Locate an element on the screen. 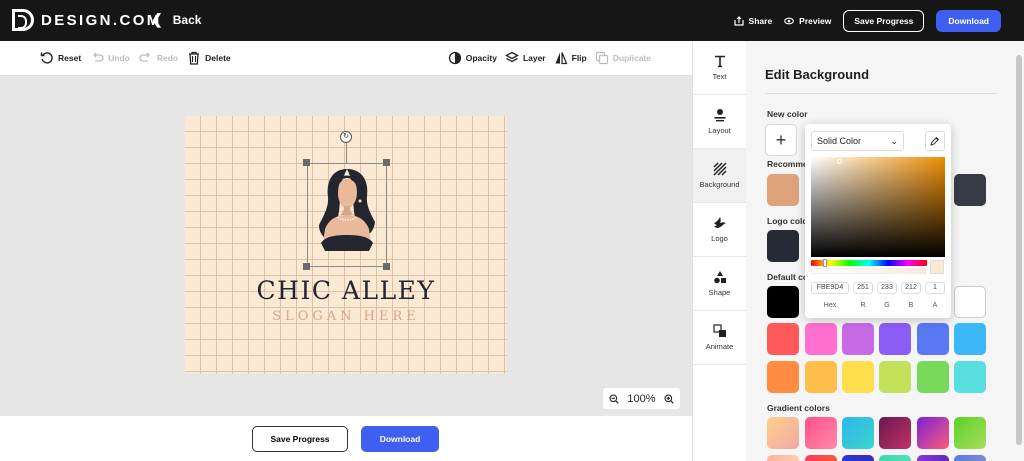 The image size is (1024, 461). logo-colors-label: Logo colo is located at coordinates (787, 221).